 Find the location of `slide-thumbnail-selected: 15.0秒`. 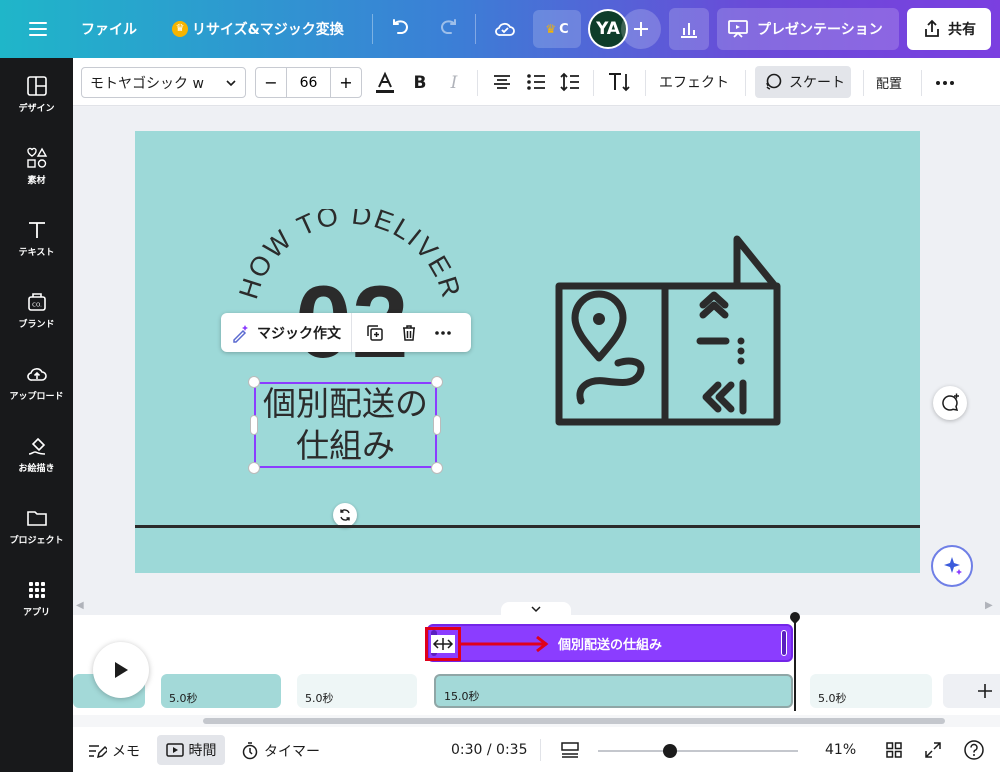

slide-thumbnail-selected: 15.0秒 is located at coordinates (613, 691).